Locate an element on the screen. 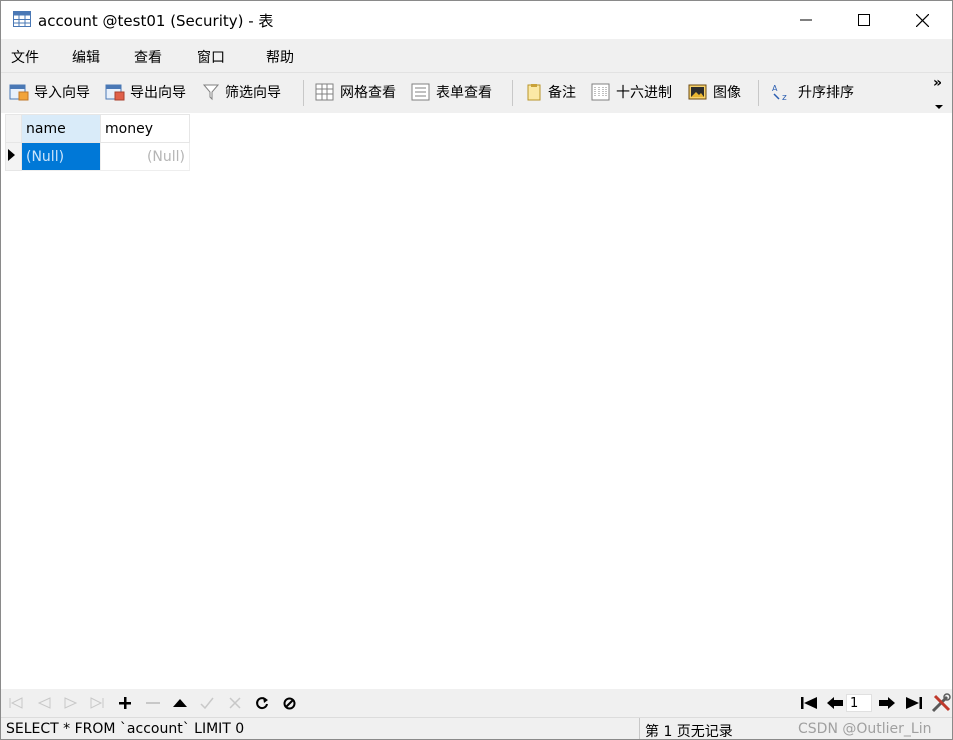  cell-money: (Null) is located at coordinates (145, 156).